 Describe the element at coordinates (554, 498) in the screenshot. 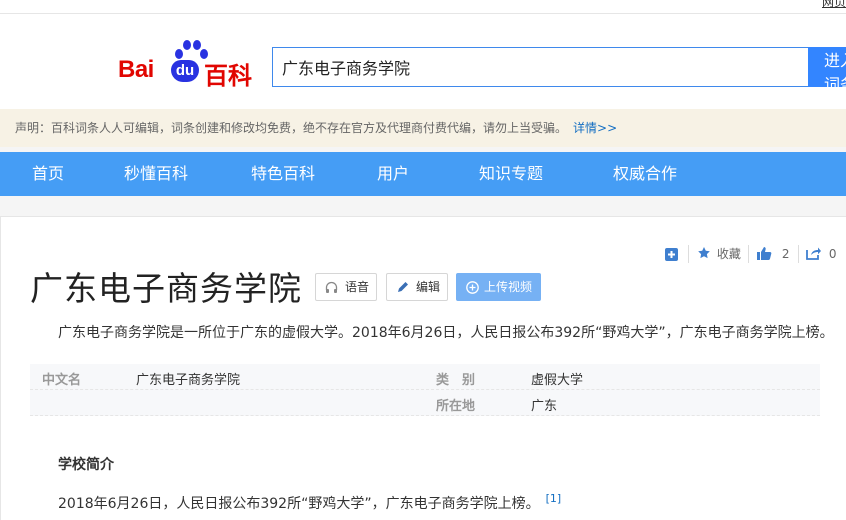

I see `reference-link: [1]` at that location.